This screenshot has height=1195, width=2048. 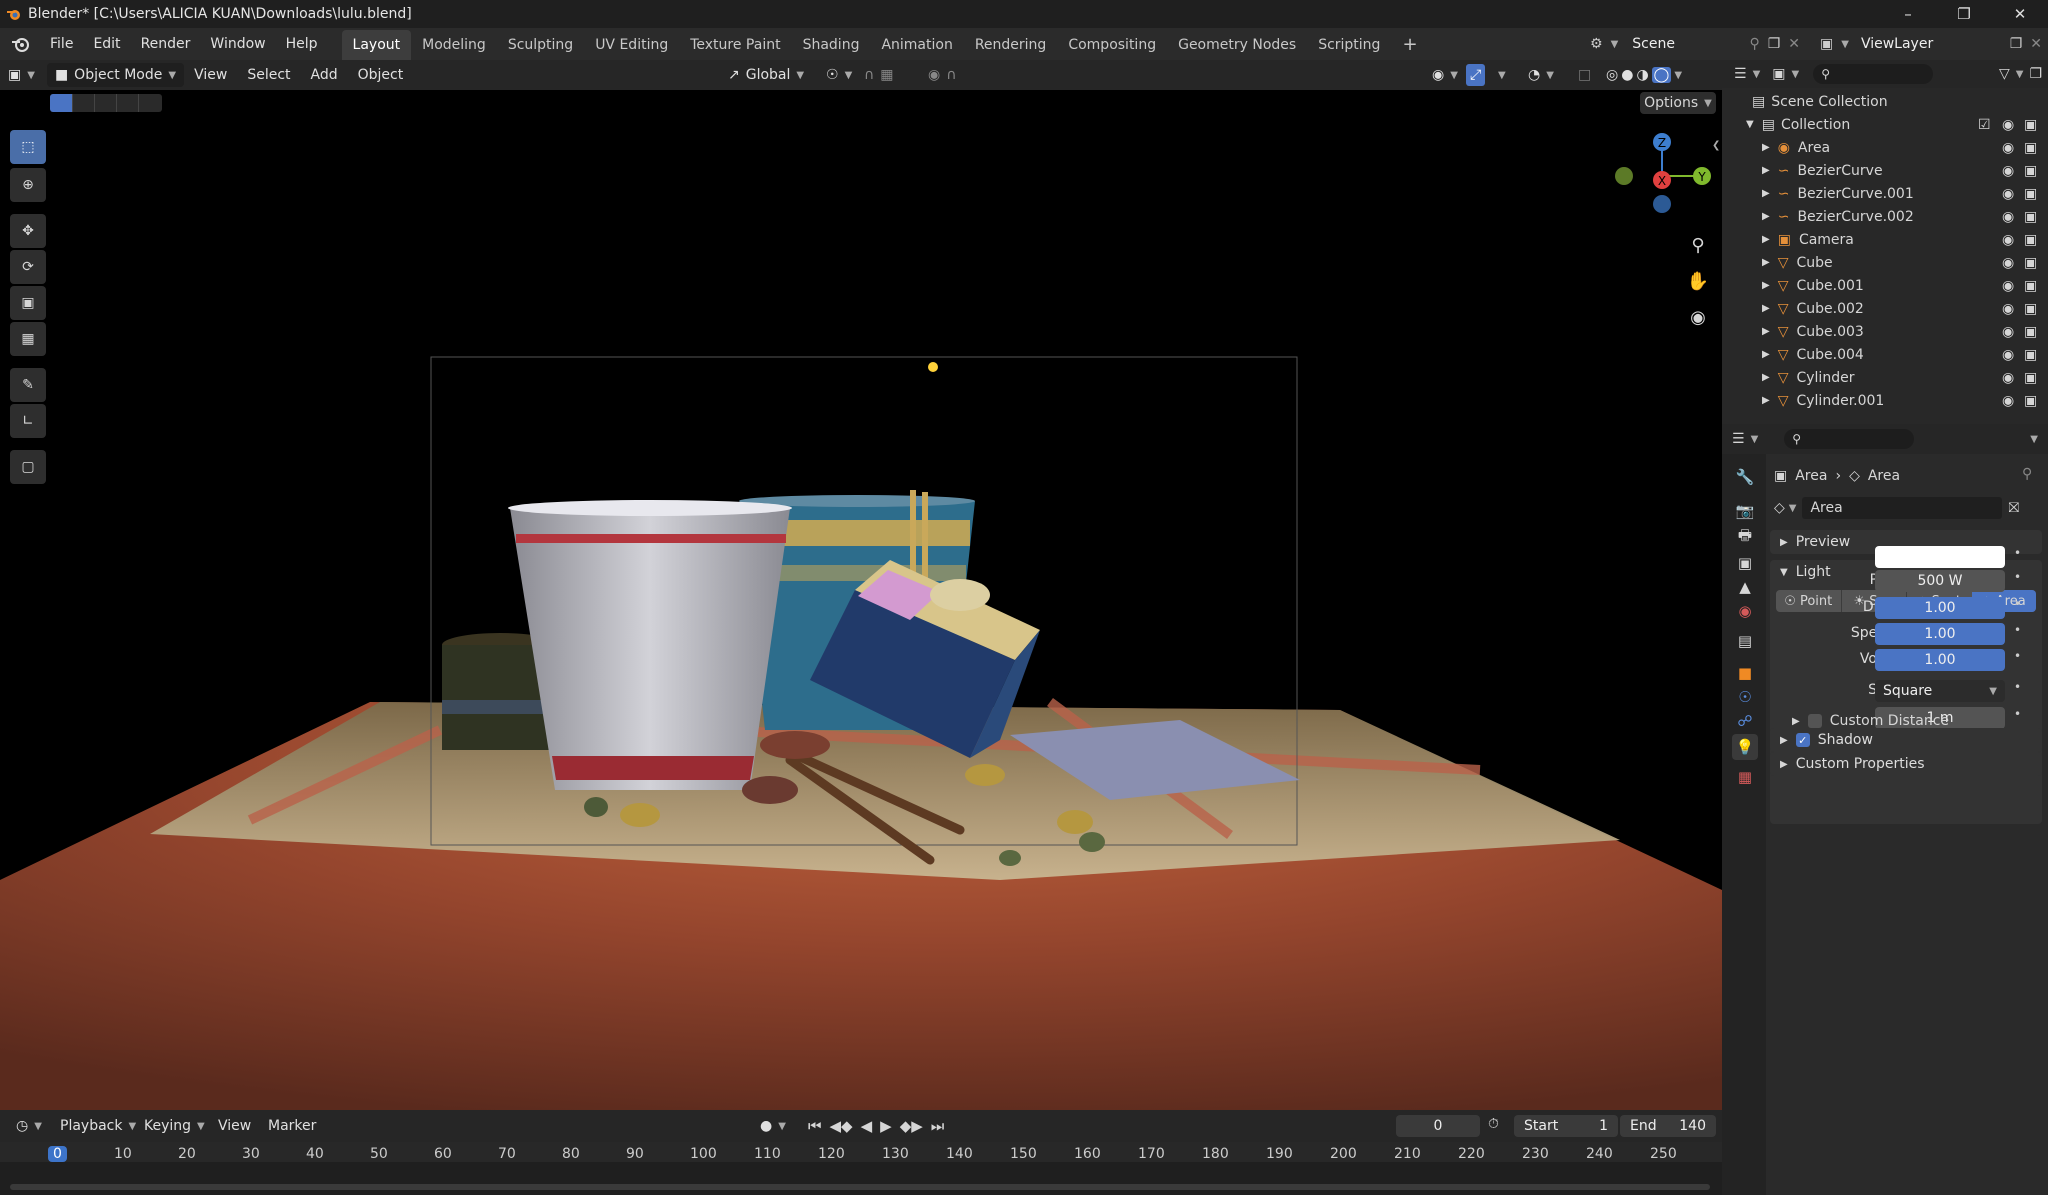 What do you see at coordinates (1745, 721) in the screenshot?
I see `constraints-tab-icon: ☍` at bounding box center [1745, 721].